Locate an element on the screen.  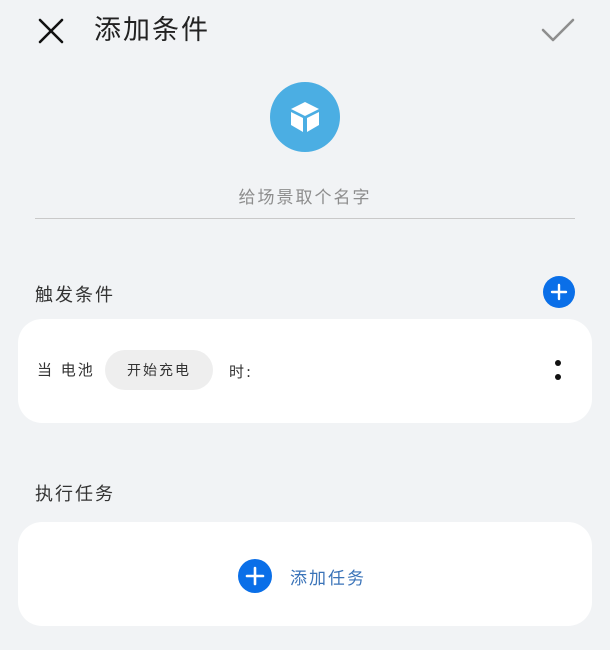
header-bar: 添加条件 is located at coordinates (305, 31).